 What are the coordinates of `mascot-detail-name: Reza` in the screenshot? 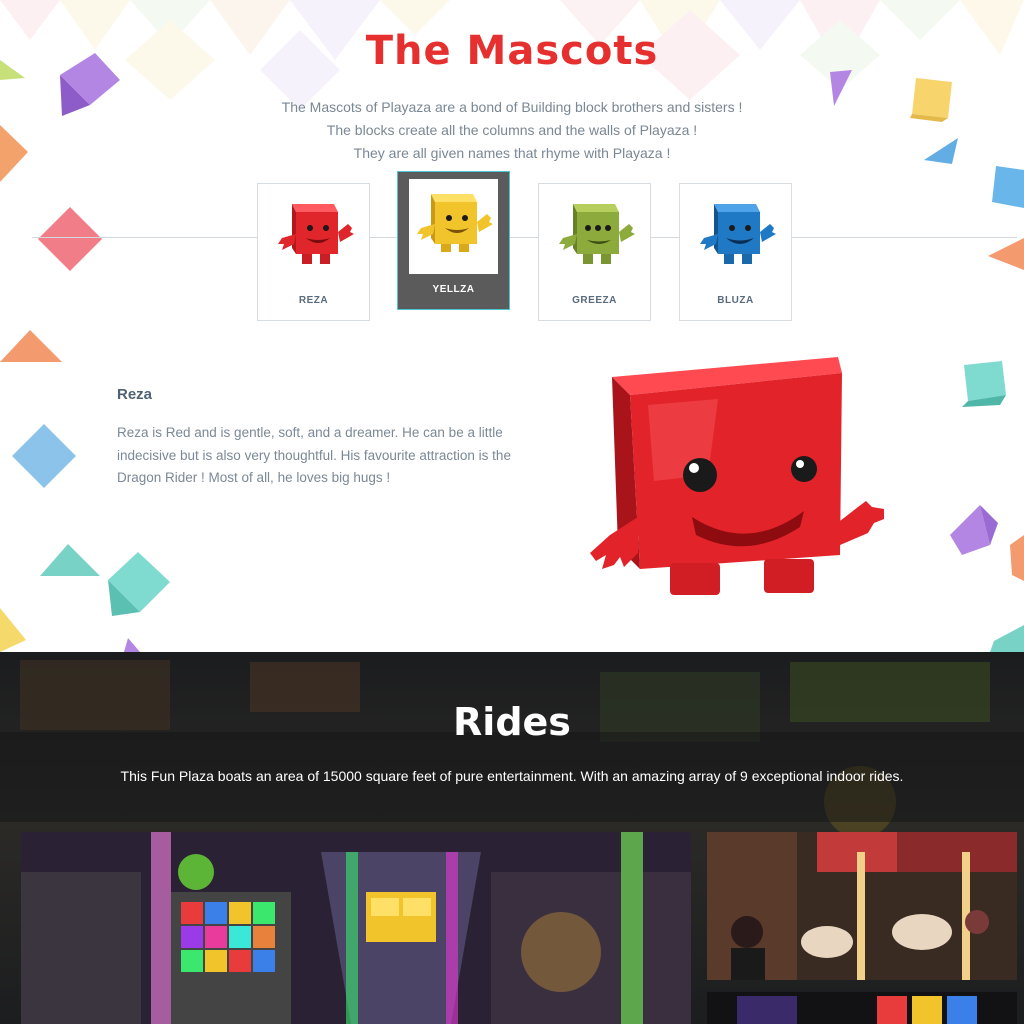 It's located at (135, 394).